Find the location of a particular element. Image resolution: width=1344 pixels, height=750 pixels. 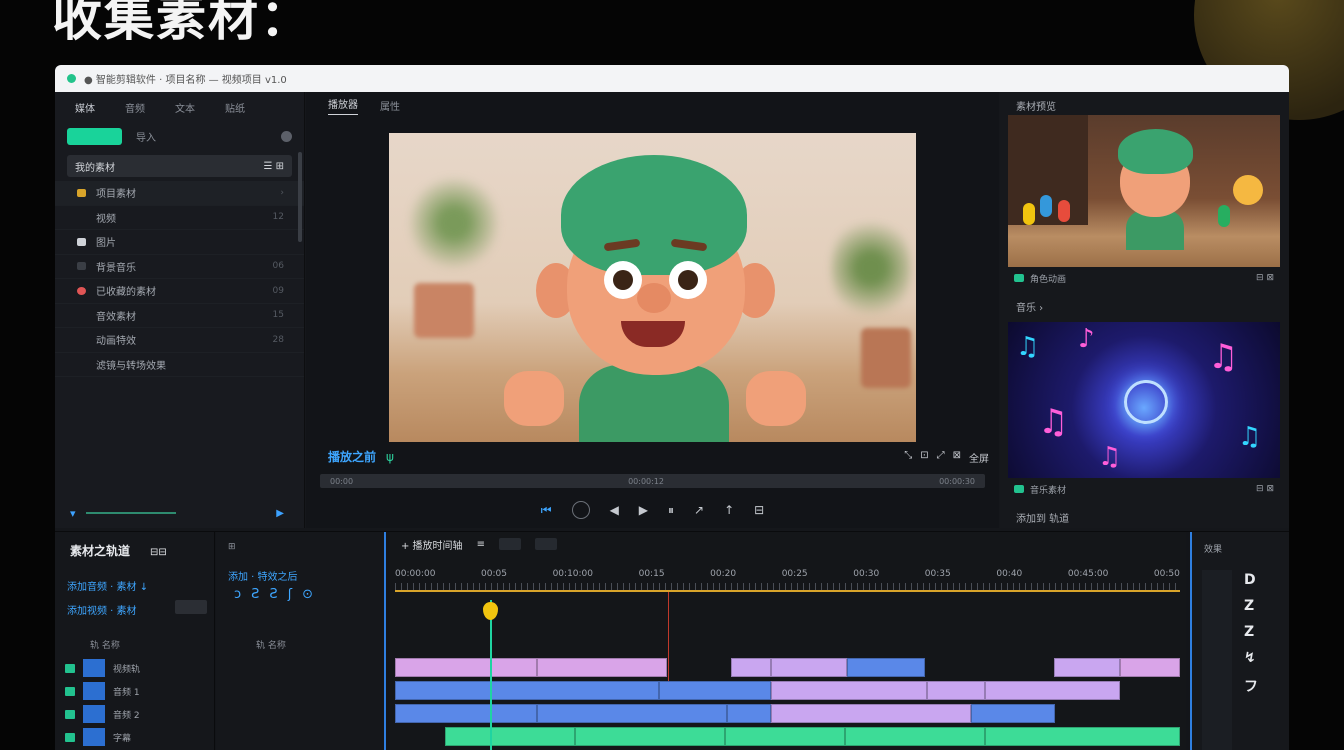

timeline-tab: + 播放时间轴 is located at coordinates (432, 544).